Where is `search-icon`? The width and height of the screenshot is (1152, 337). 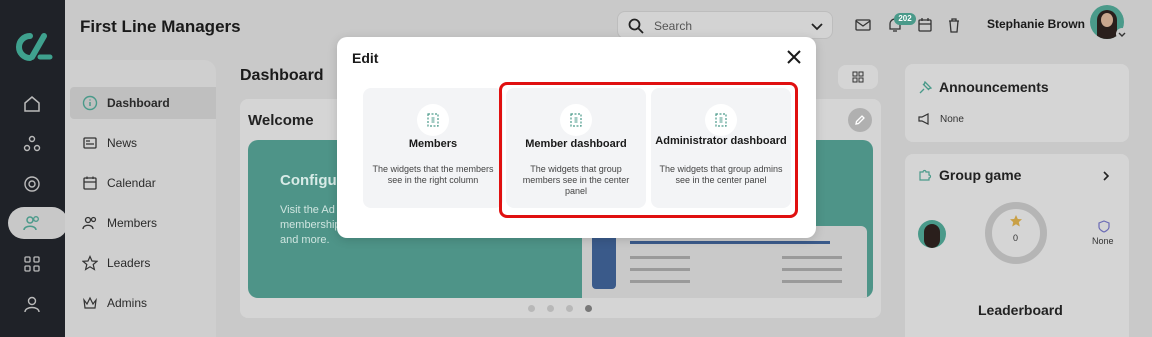
search-icon is located at coordinates (636, 26).